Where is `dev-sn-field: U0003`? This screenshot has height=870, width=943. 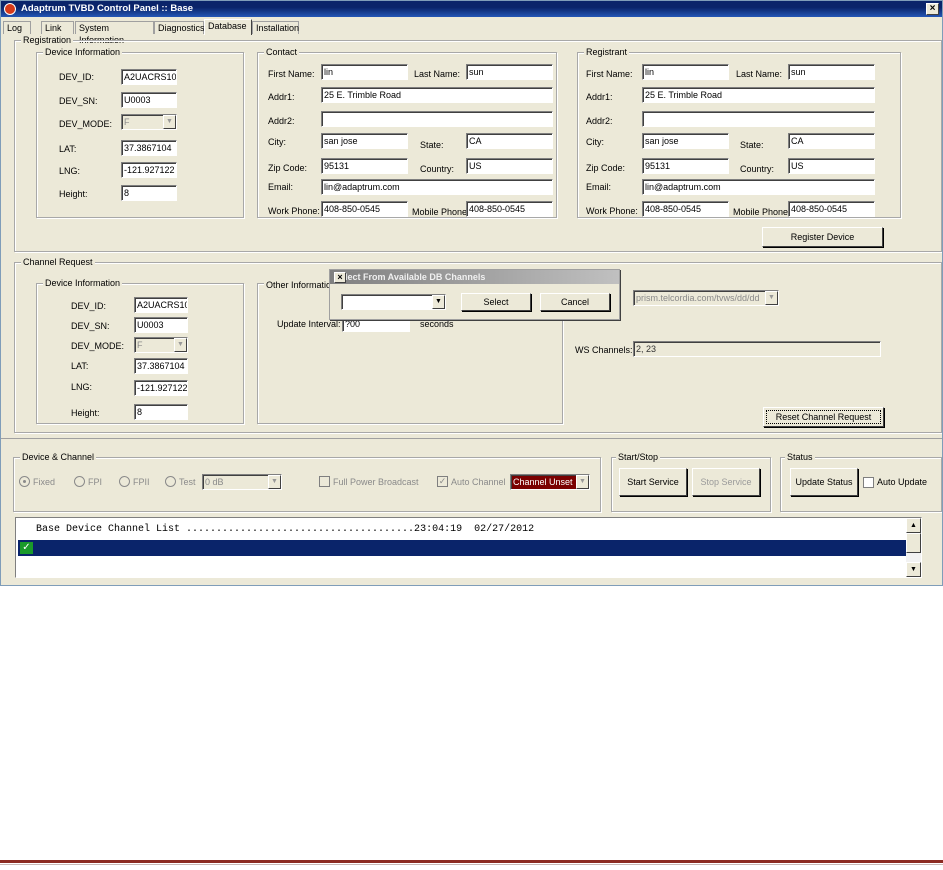 dev-sn-field: U0003 is located at coordinates (149, 100).